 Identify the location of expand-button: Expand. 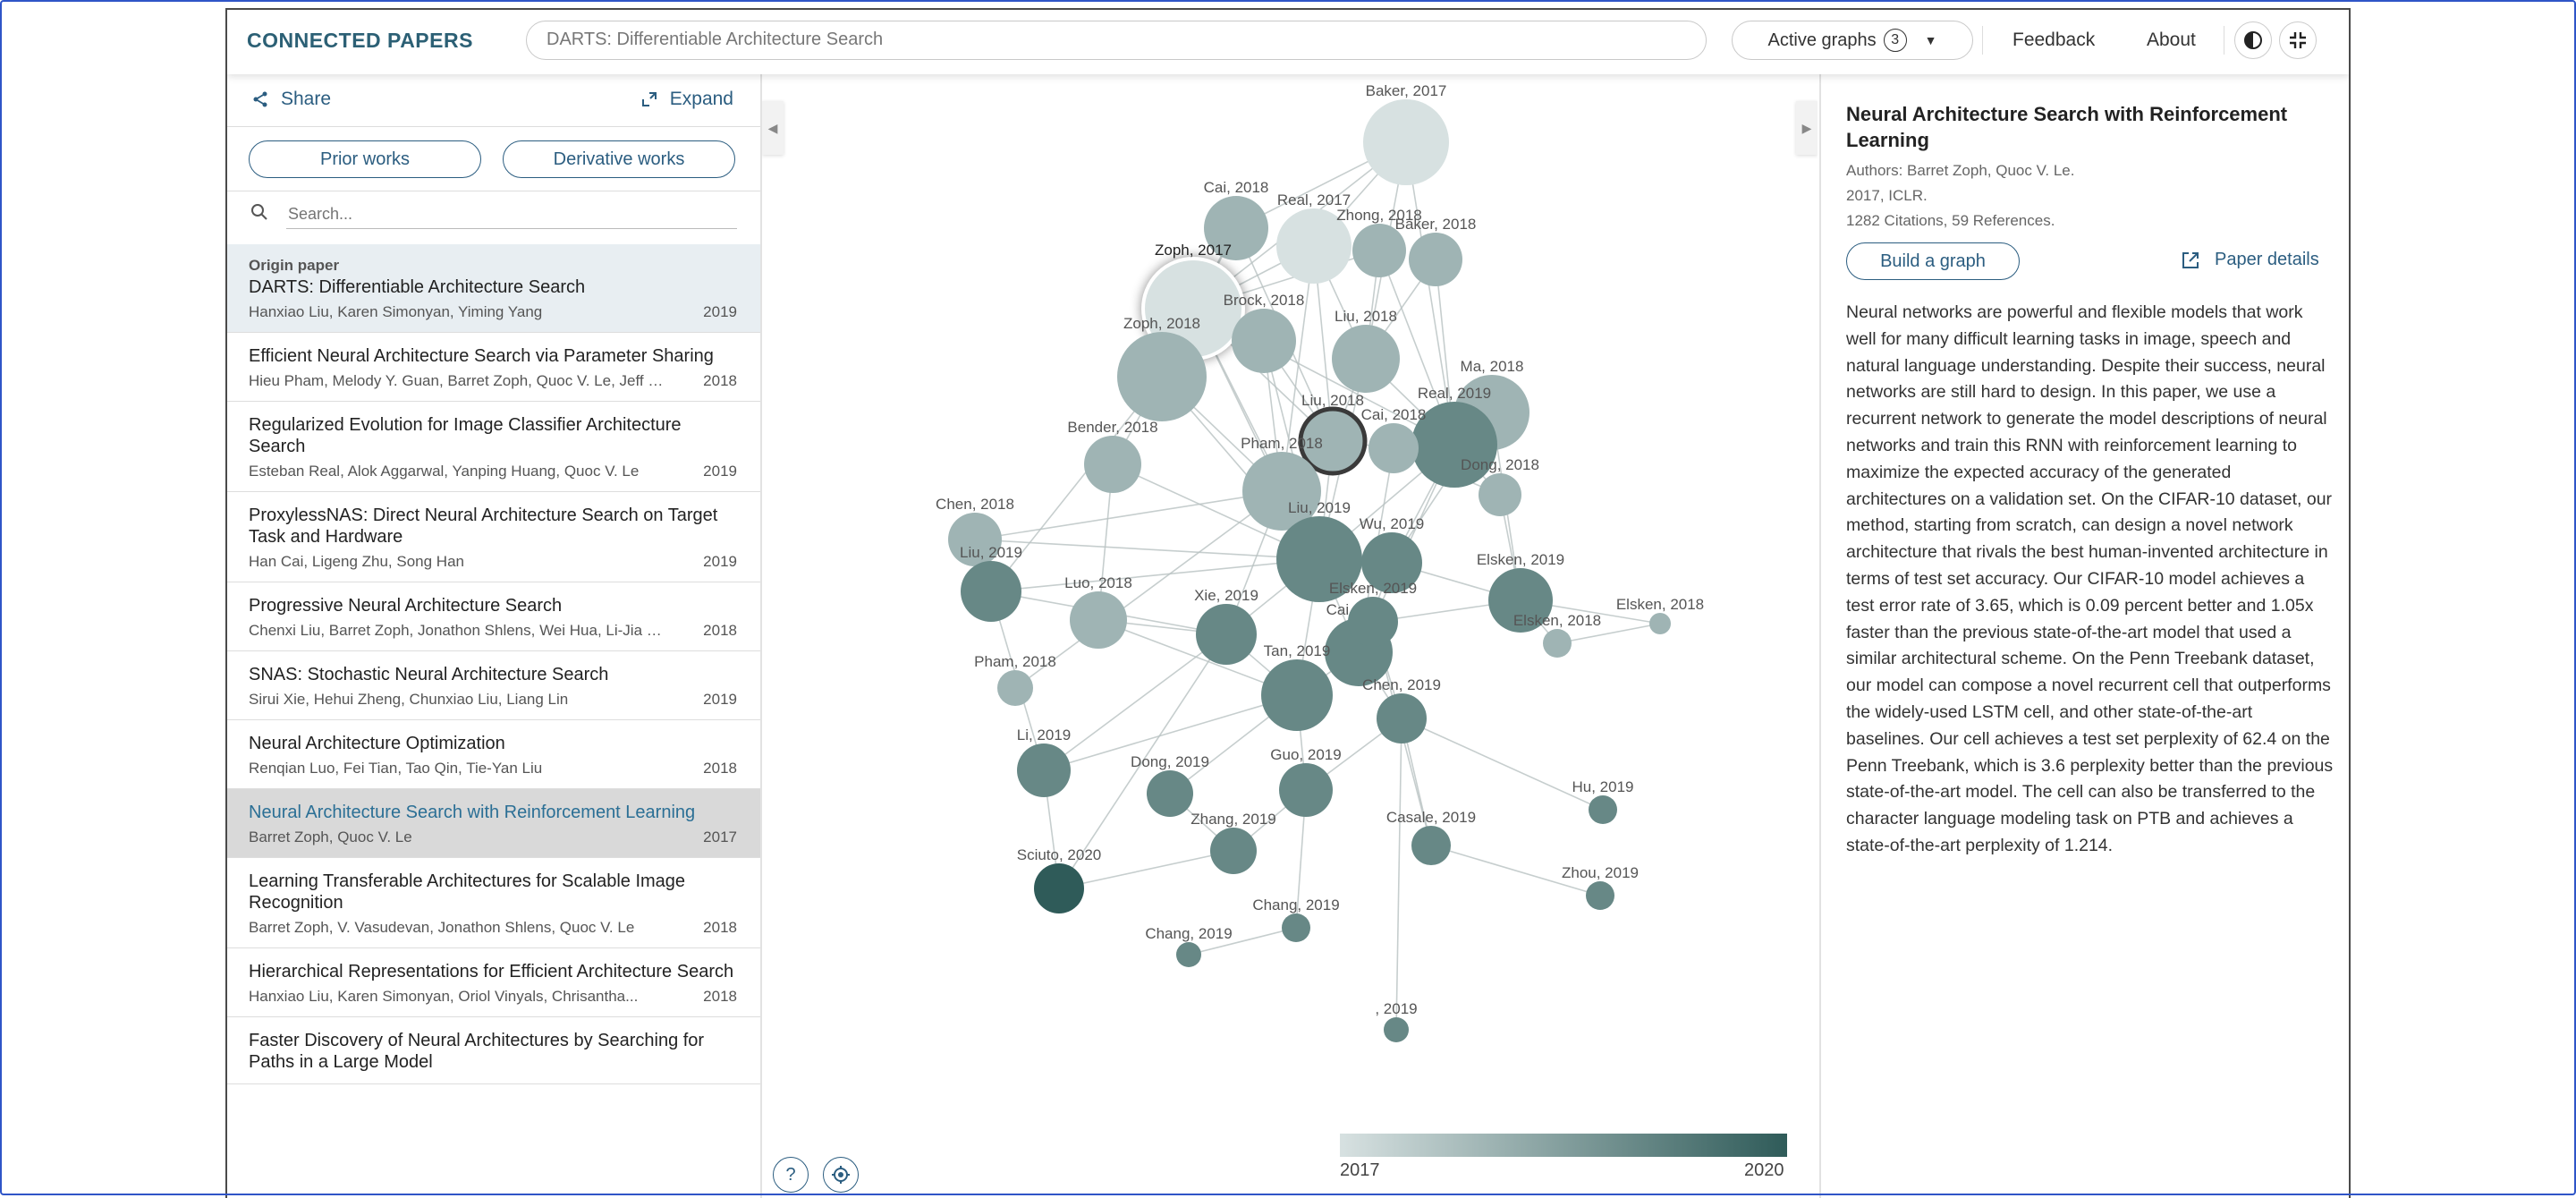
(687, 99).